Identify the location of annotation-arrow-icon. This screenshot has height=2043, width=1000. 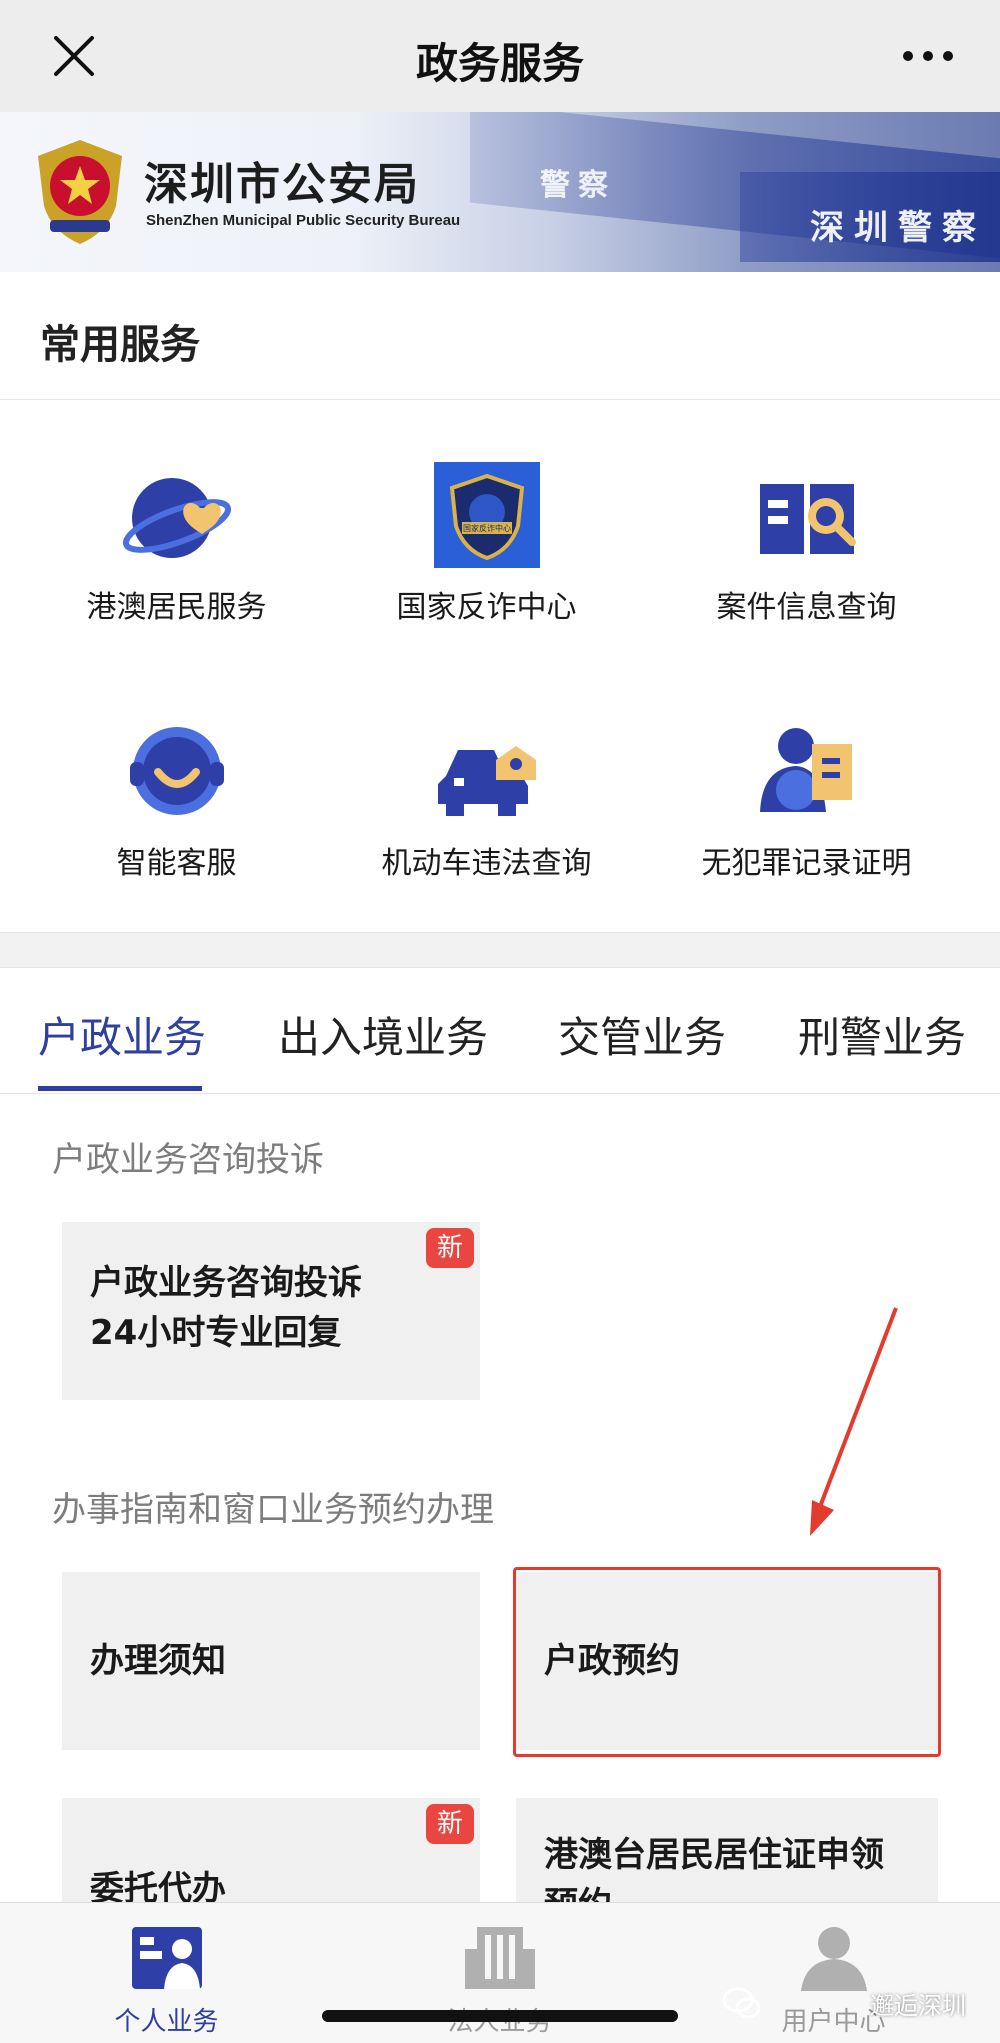
(854, 1421).